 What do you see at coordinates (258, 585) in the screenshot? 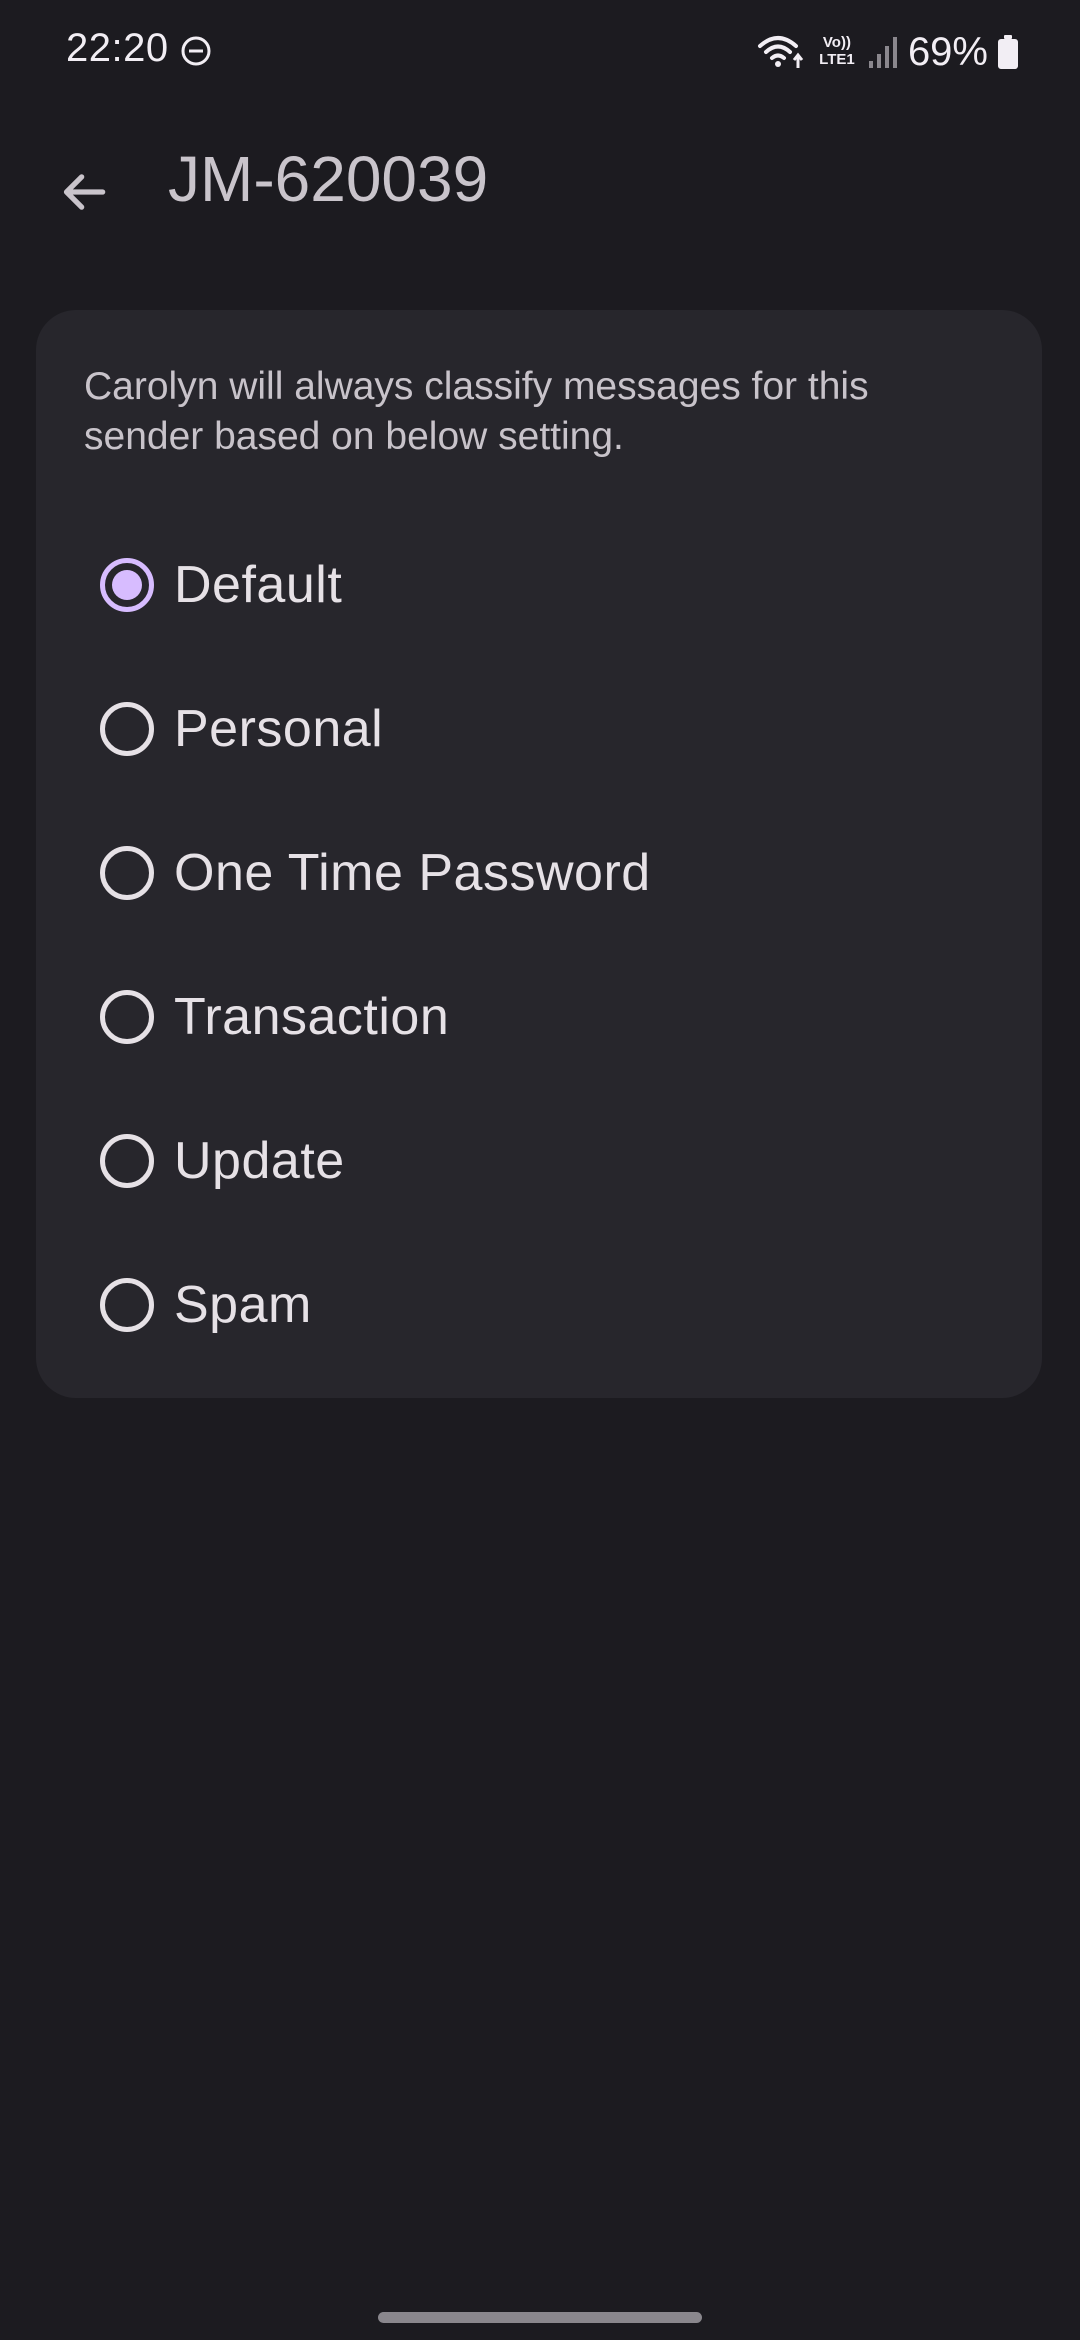
I see `option-label: Default` at bounding box center [258, 585].